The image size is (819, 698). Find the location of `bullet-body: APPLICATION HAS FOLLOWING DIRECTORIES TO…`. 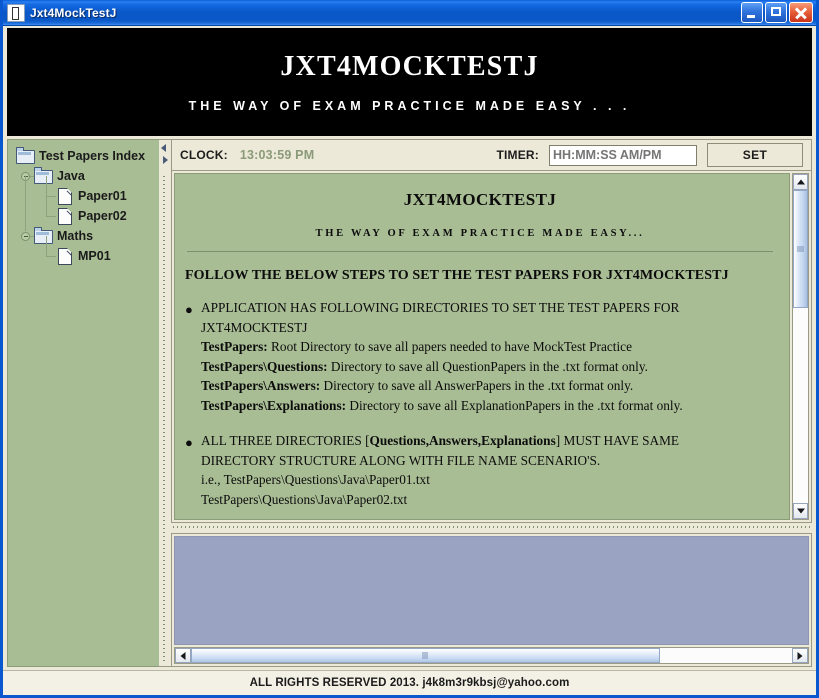

bullet-body: APPLICATION HAS FOLLOWING DIRECTORIES TO… is located at coordinates (488, 356).